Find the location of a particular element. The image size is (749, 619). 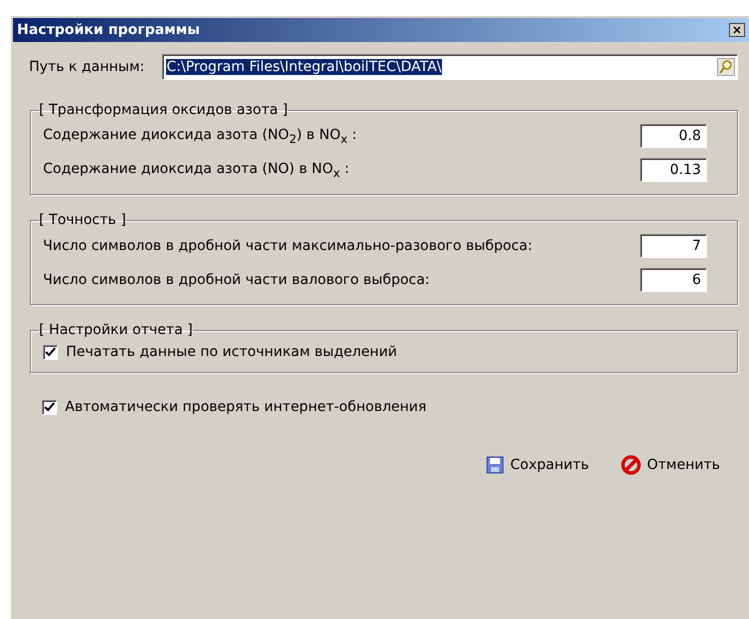

checkbox-label: Печатать данные по источникам выделений is located at coordinates (232, 352).